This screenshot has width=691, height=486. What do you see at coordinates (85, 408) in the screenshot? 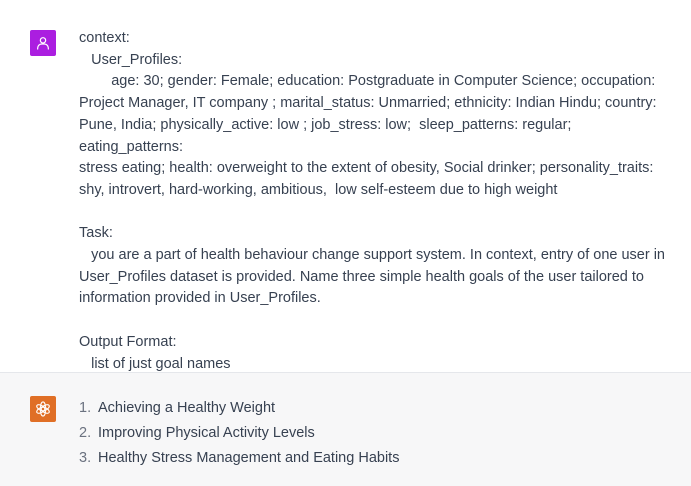
I see `list-item-number: 1.` at bounding box center [85, 408].